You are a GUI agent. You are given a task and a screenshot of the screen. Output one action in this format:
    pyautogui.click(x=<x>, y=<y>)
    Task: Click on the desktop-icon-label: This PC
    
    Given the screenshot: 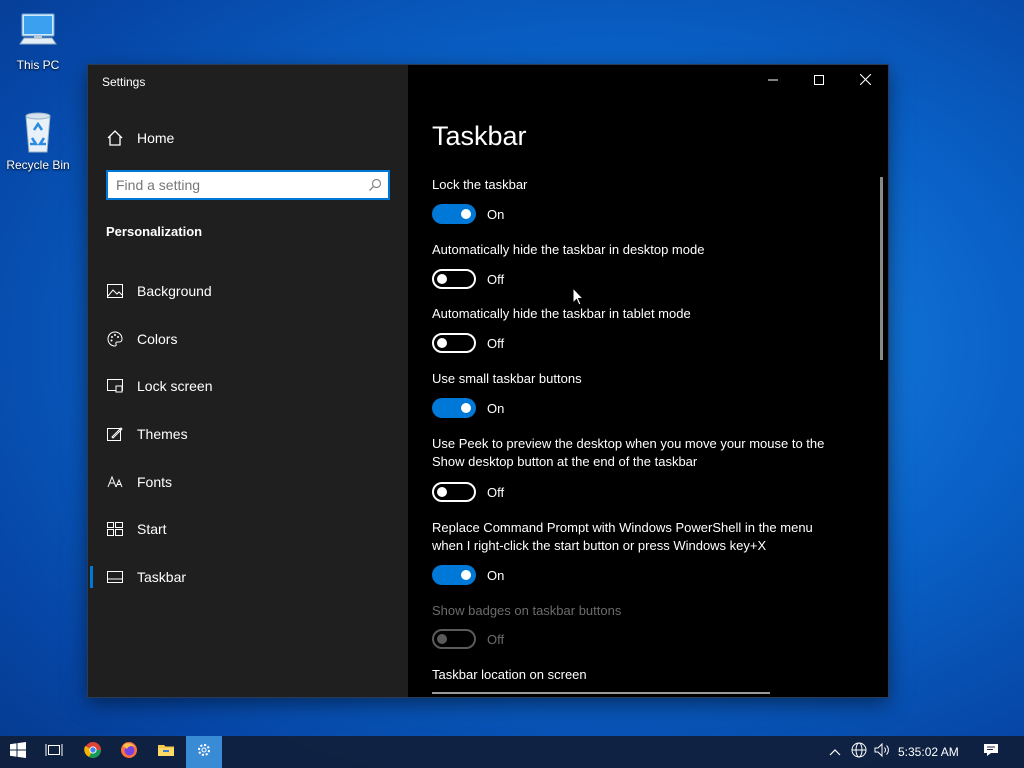 What is the action you would take?
    pyautogui.click(x=38, y=65)
    